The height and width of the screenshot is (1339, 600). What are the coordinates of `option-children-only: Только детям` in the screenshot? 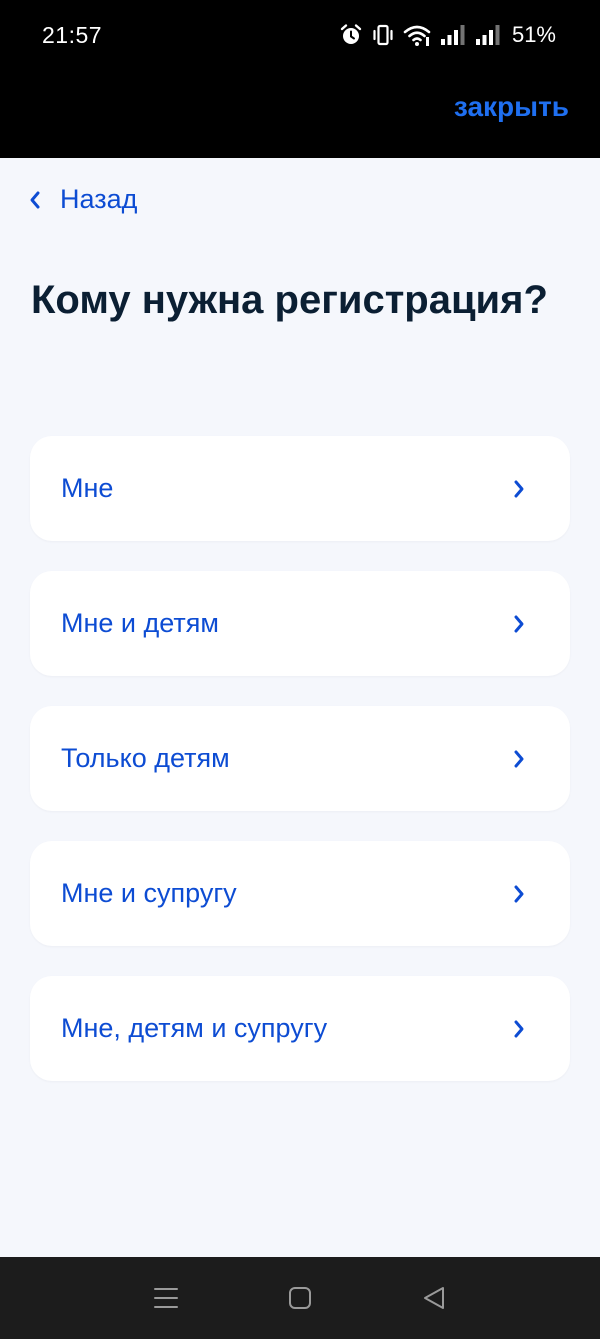 It's located at (300, 758).